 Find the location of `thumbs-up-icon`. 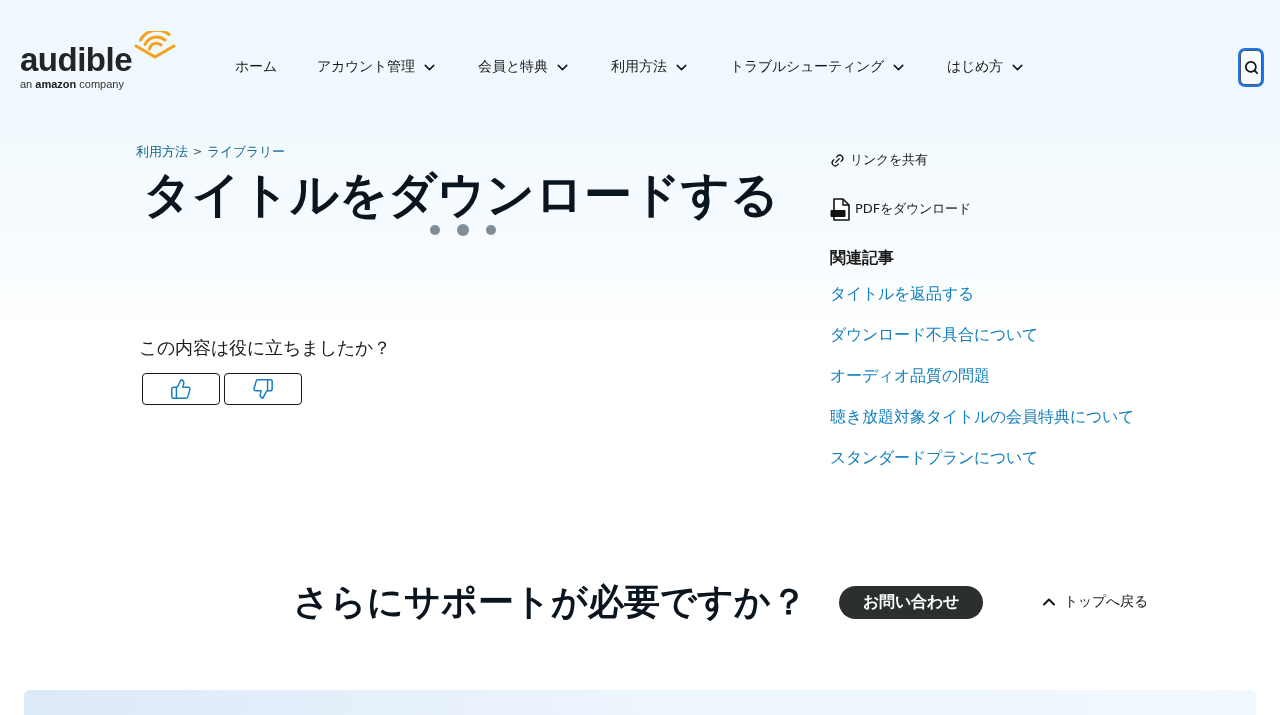

thumbs-up-icon is located at coordinates (181, 389).